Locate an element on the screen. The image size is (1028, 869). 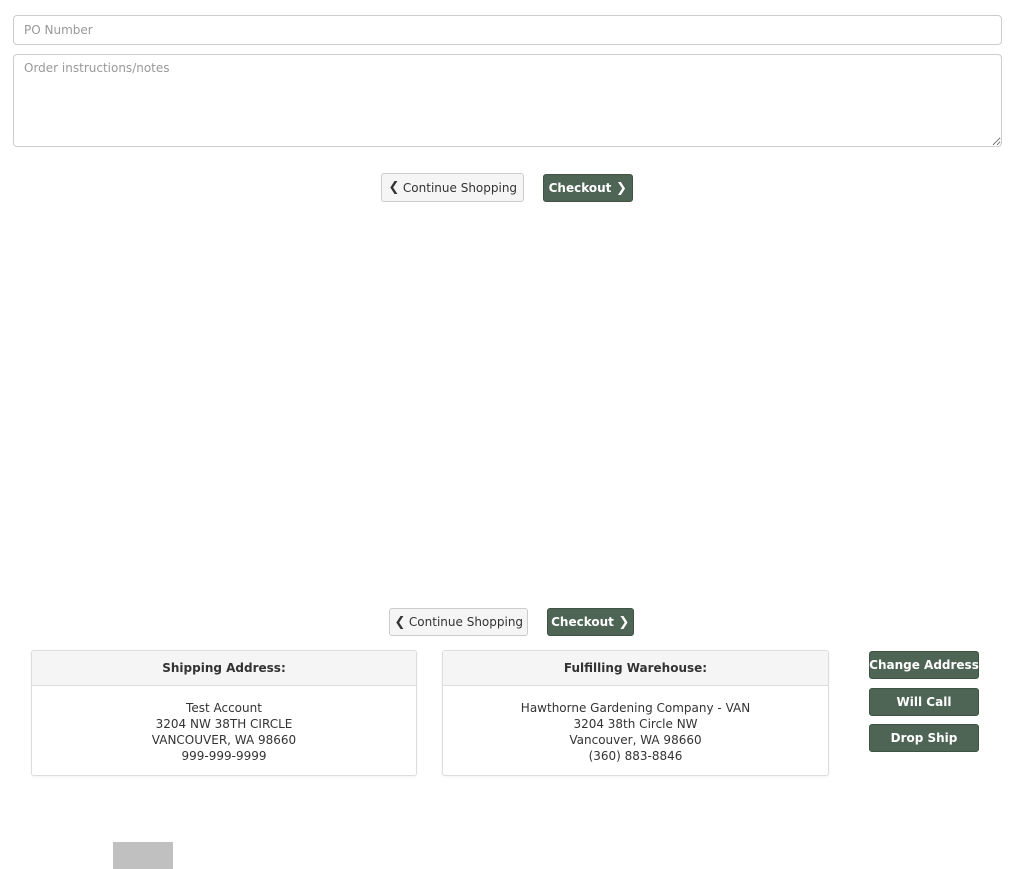
continue-shopping-button-bottom: ❮ Continue Shopping is located at coordinates (458, 622).